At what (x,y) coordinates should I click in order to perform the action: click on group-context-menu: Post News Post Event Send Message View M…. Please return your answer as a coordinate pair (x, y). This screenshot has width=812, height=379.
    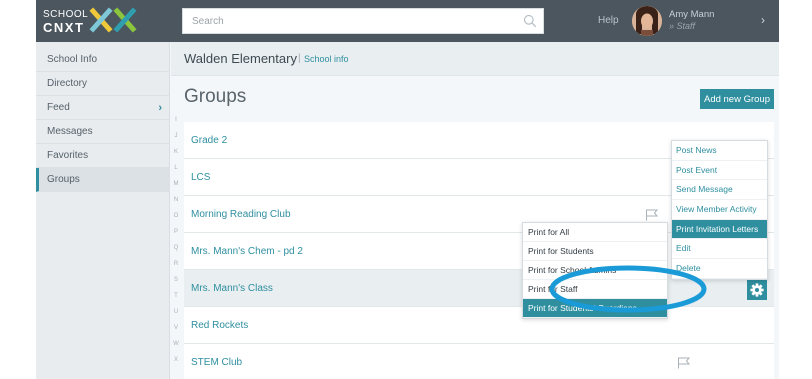
    Looking at the image, I should click on (719, 210).